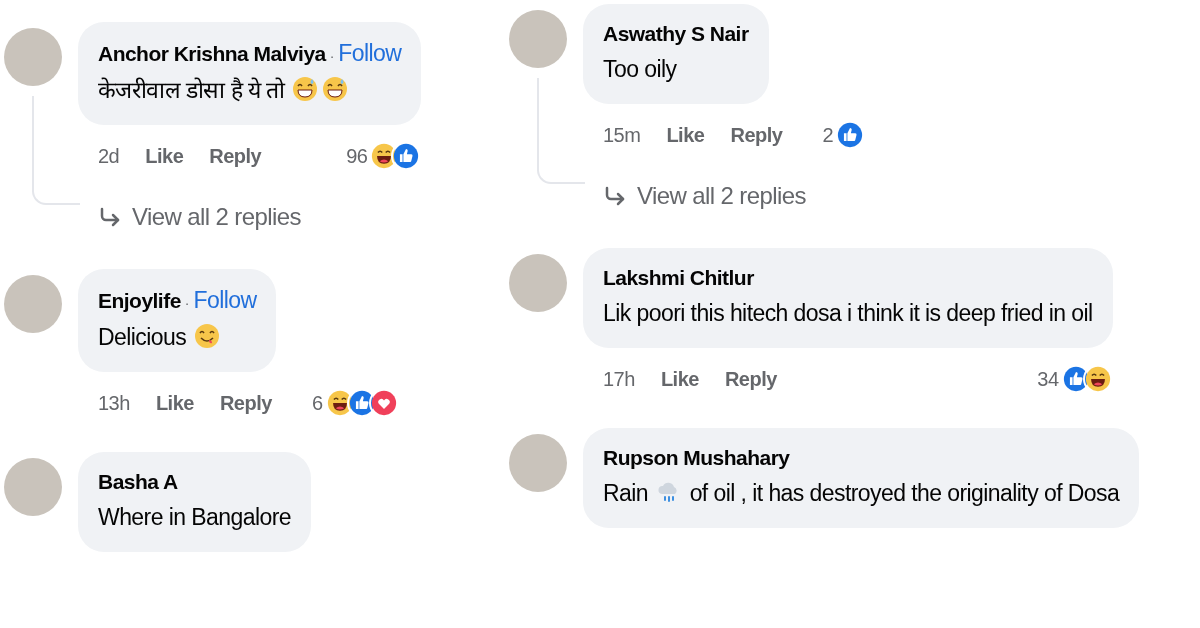  I want to click on author-name: Lakshmi Chitlur, so click(678, 278).